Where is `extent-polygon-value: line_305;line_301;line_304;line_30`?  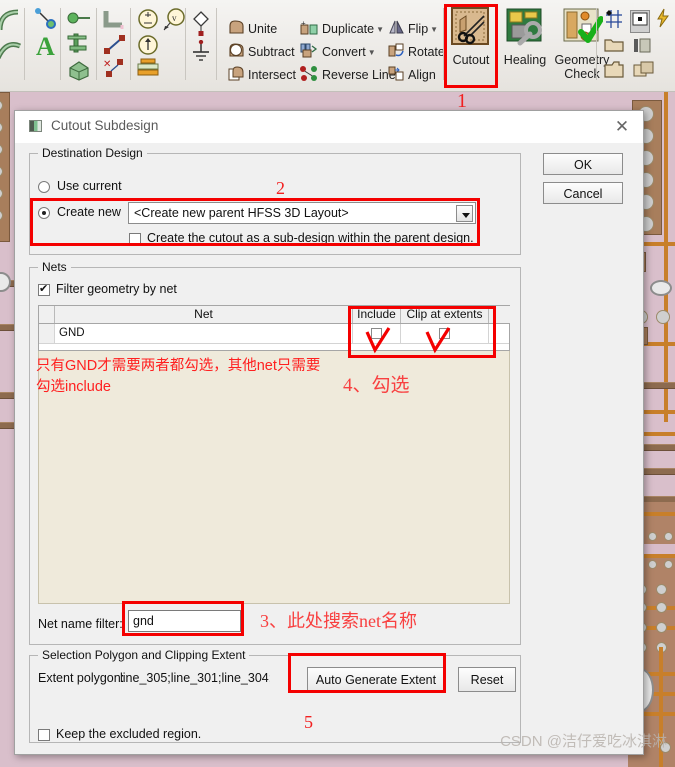
extent-polygon-value: line_305;line_301;line_304;line_30 is located at coordinates (195, 678).